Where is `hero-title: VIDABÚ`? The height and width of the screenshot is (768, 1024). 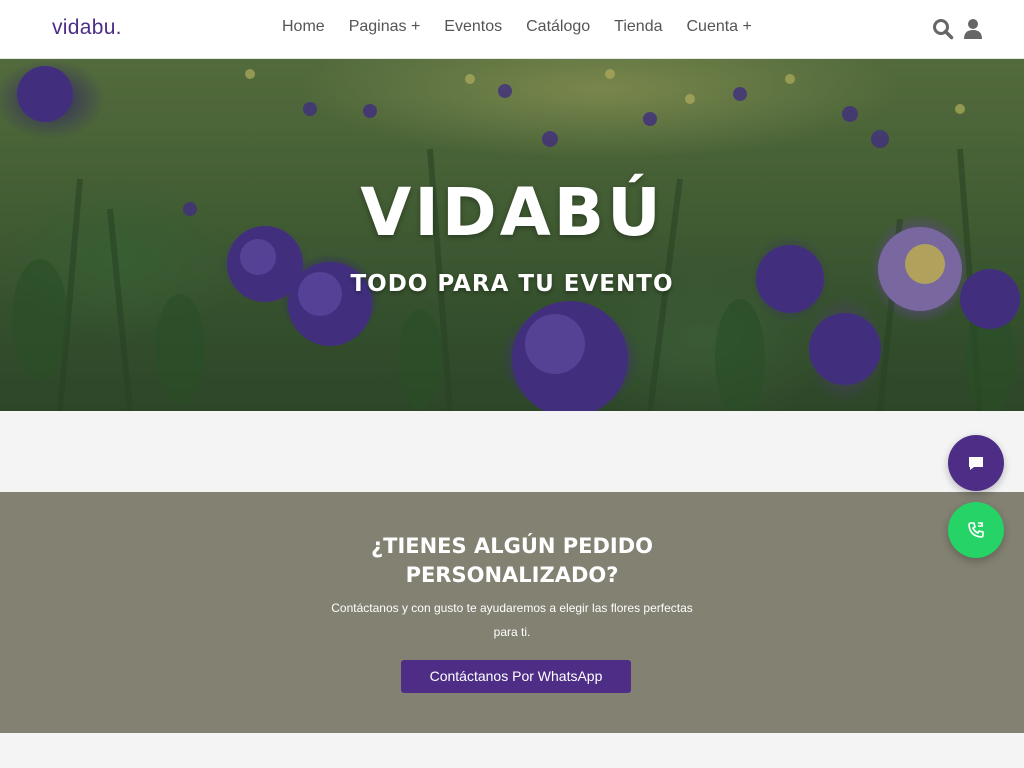 hero-title: VIDABÚ is located at coordinates (512, 212).